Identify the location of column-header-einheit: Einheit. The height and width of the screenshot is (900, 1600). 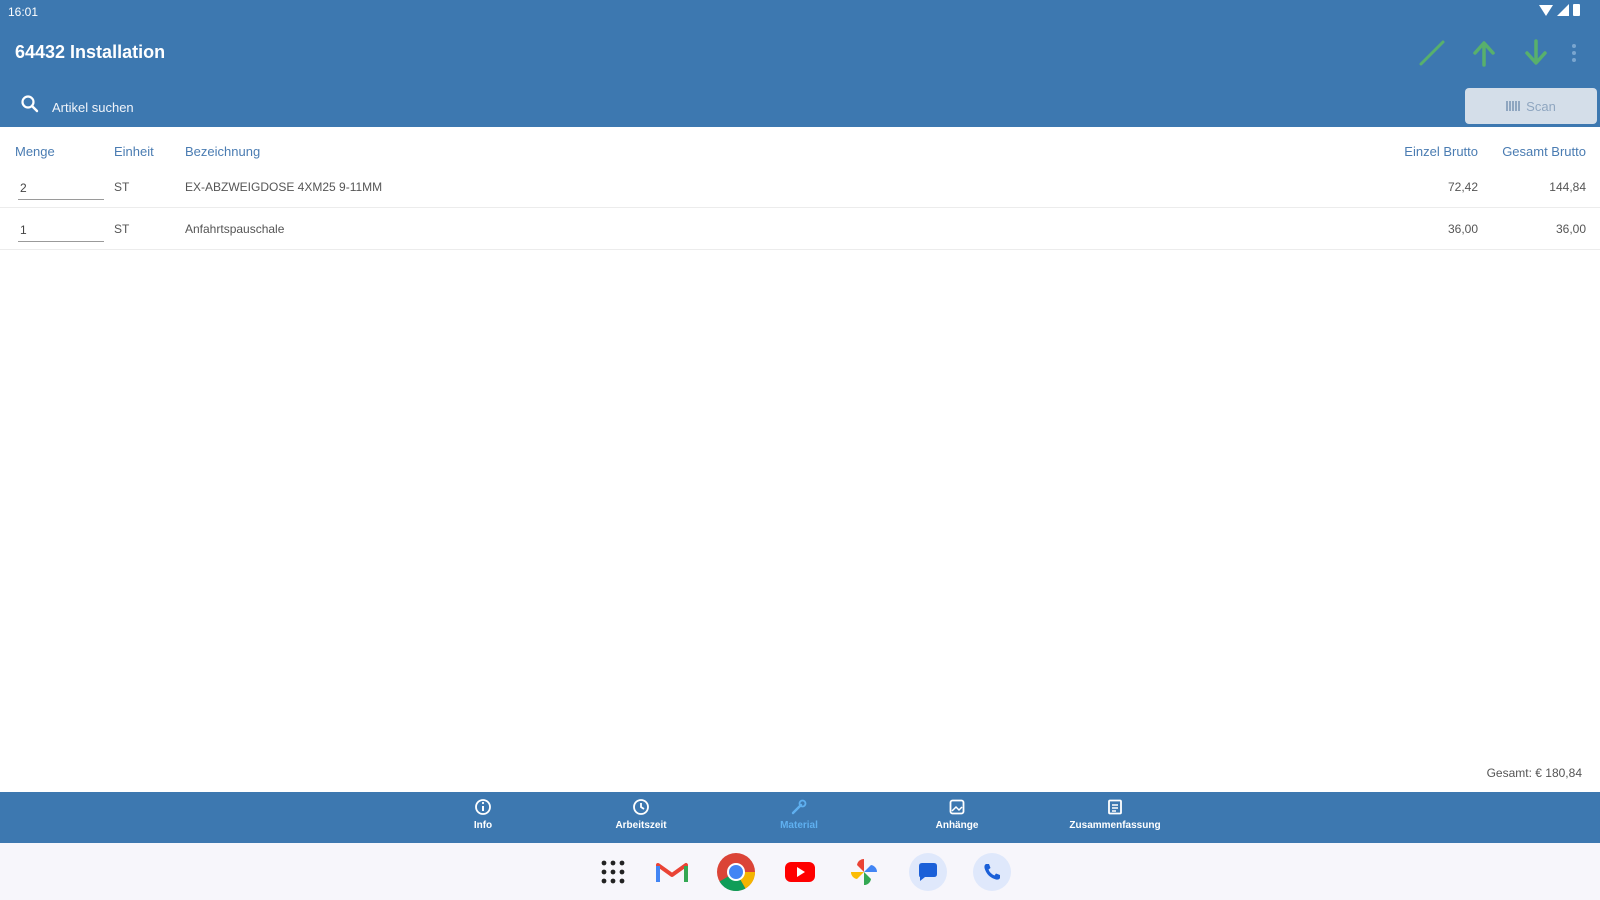
(134, 151).